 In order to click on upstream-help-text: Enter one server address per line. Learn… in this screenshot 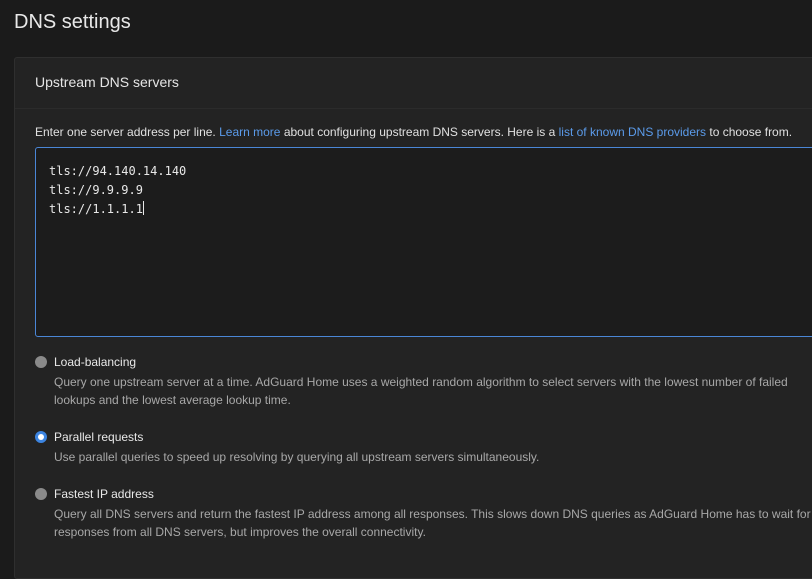, I will do `click(413, 132)`.